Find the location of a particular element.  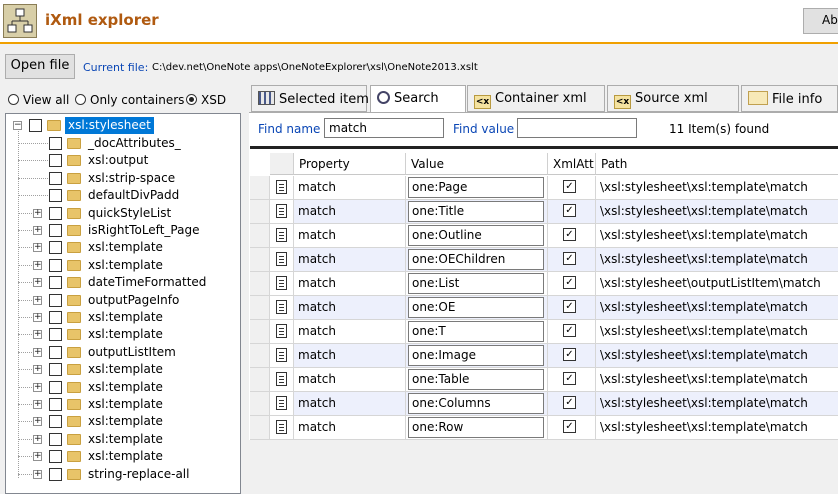

value-textbox: one:OE is located at coordinates (476, 307).